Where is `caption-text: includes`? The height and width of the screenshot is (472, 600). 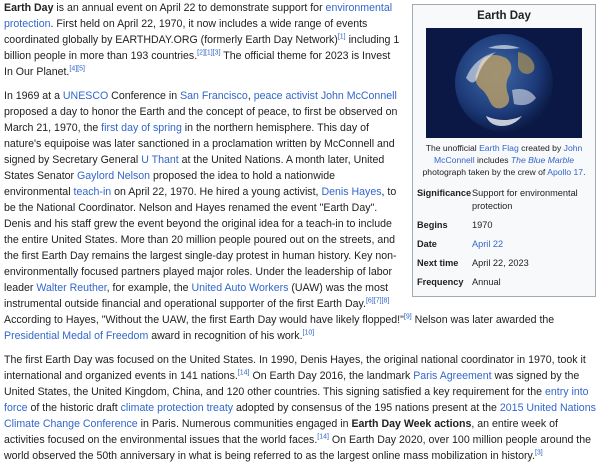
caption-text: includes is located at coordinates (492, 160).